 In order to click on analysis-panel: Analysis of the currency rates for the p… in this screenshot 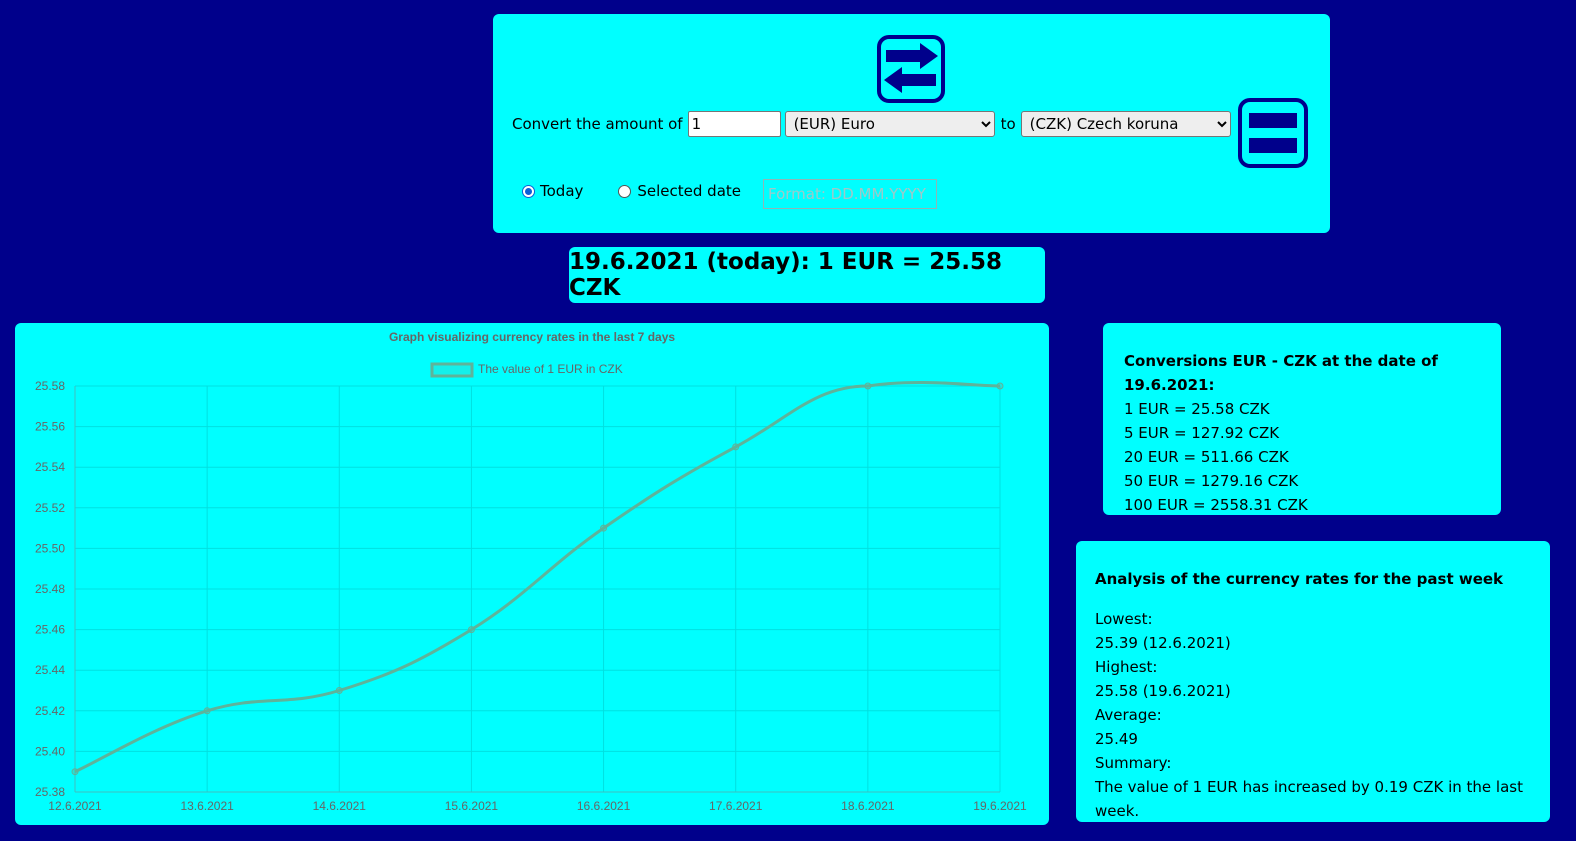, I will do `click(1313, 681)`.